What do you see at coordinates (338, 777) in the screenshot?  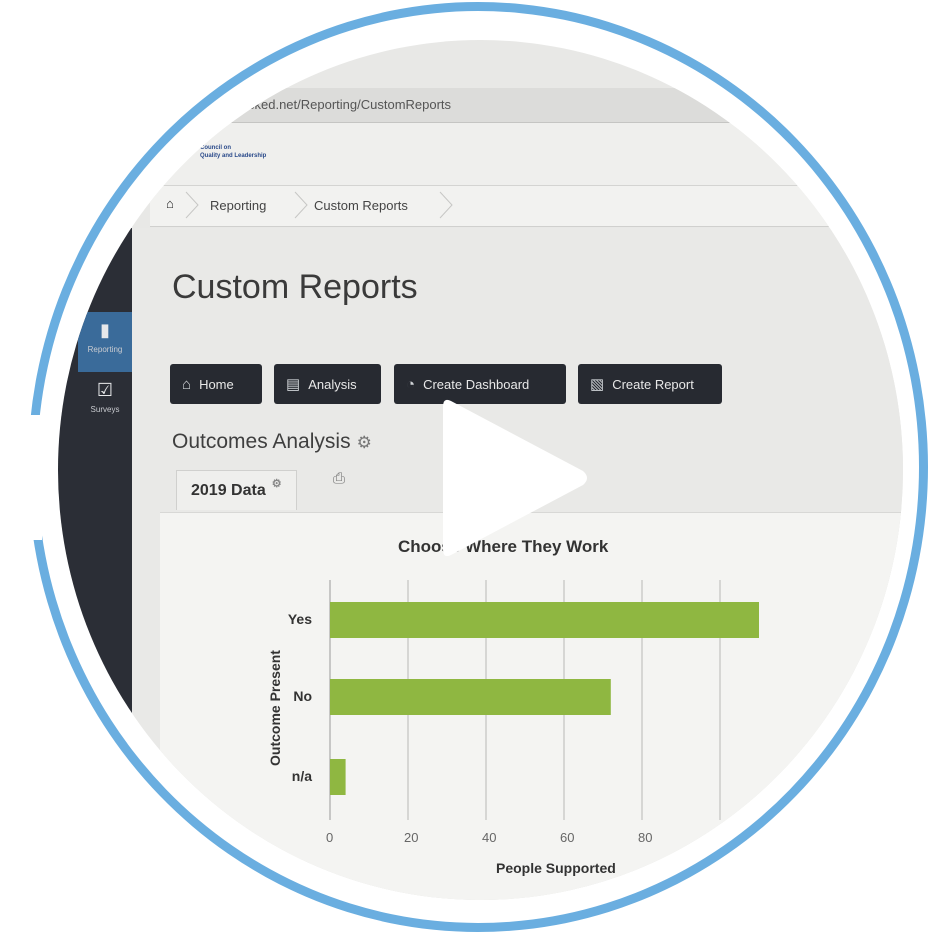 I see `bar-na` at bounding box center [338, 777].